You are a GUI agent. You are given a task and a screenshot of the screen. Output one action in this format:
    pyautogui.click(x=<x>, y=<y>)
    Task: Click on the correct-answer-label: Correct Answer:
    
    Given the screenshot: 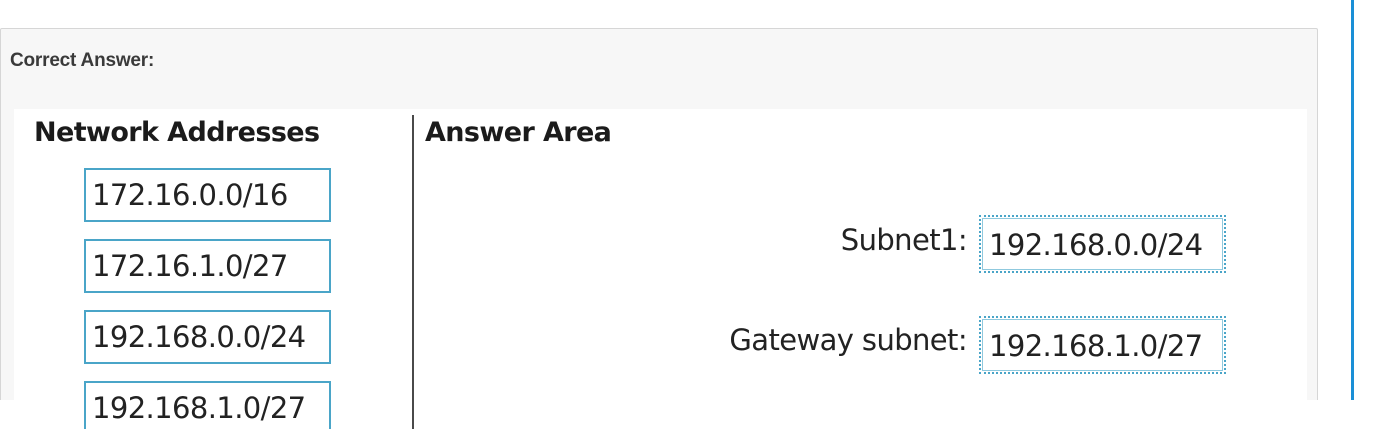 What is the action you would take?
    pyautogui.click(x=82, y=60)
    